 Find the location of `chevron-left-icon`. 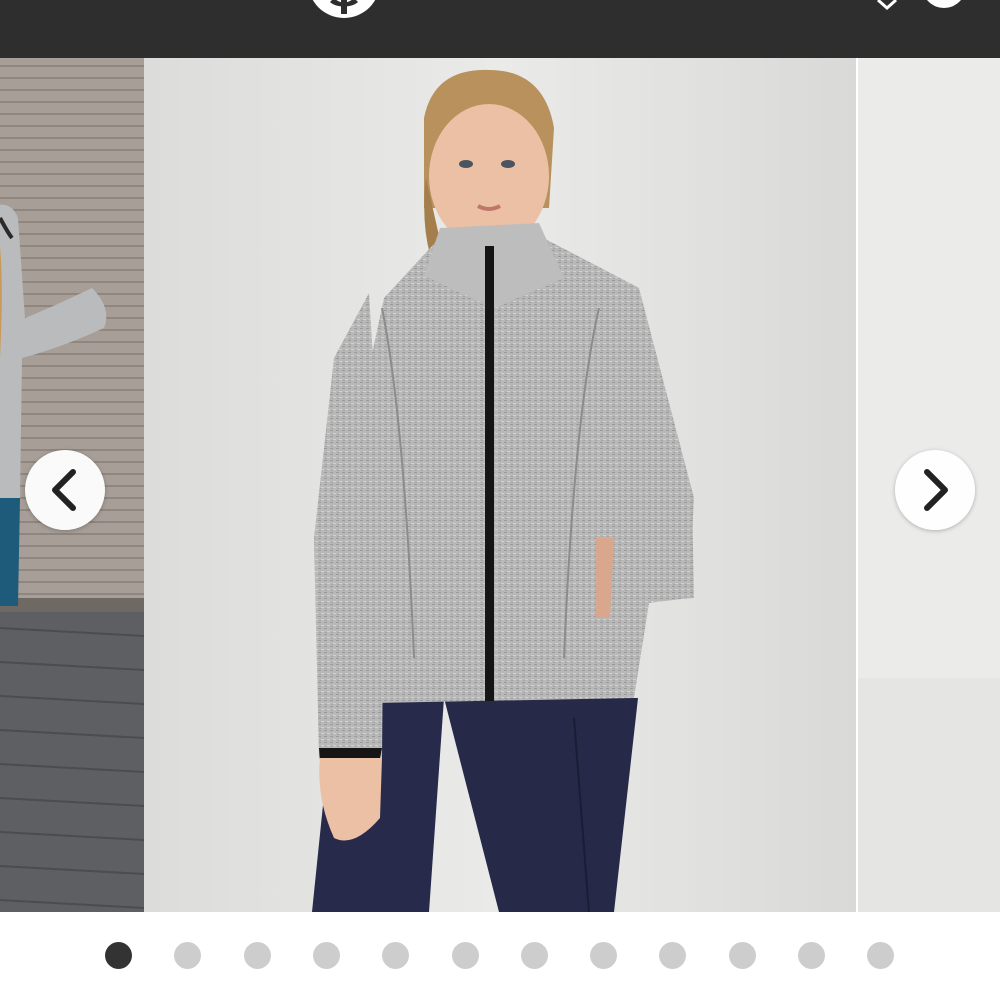

chevron-left-icon is located at coordinates (64, 490).